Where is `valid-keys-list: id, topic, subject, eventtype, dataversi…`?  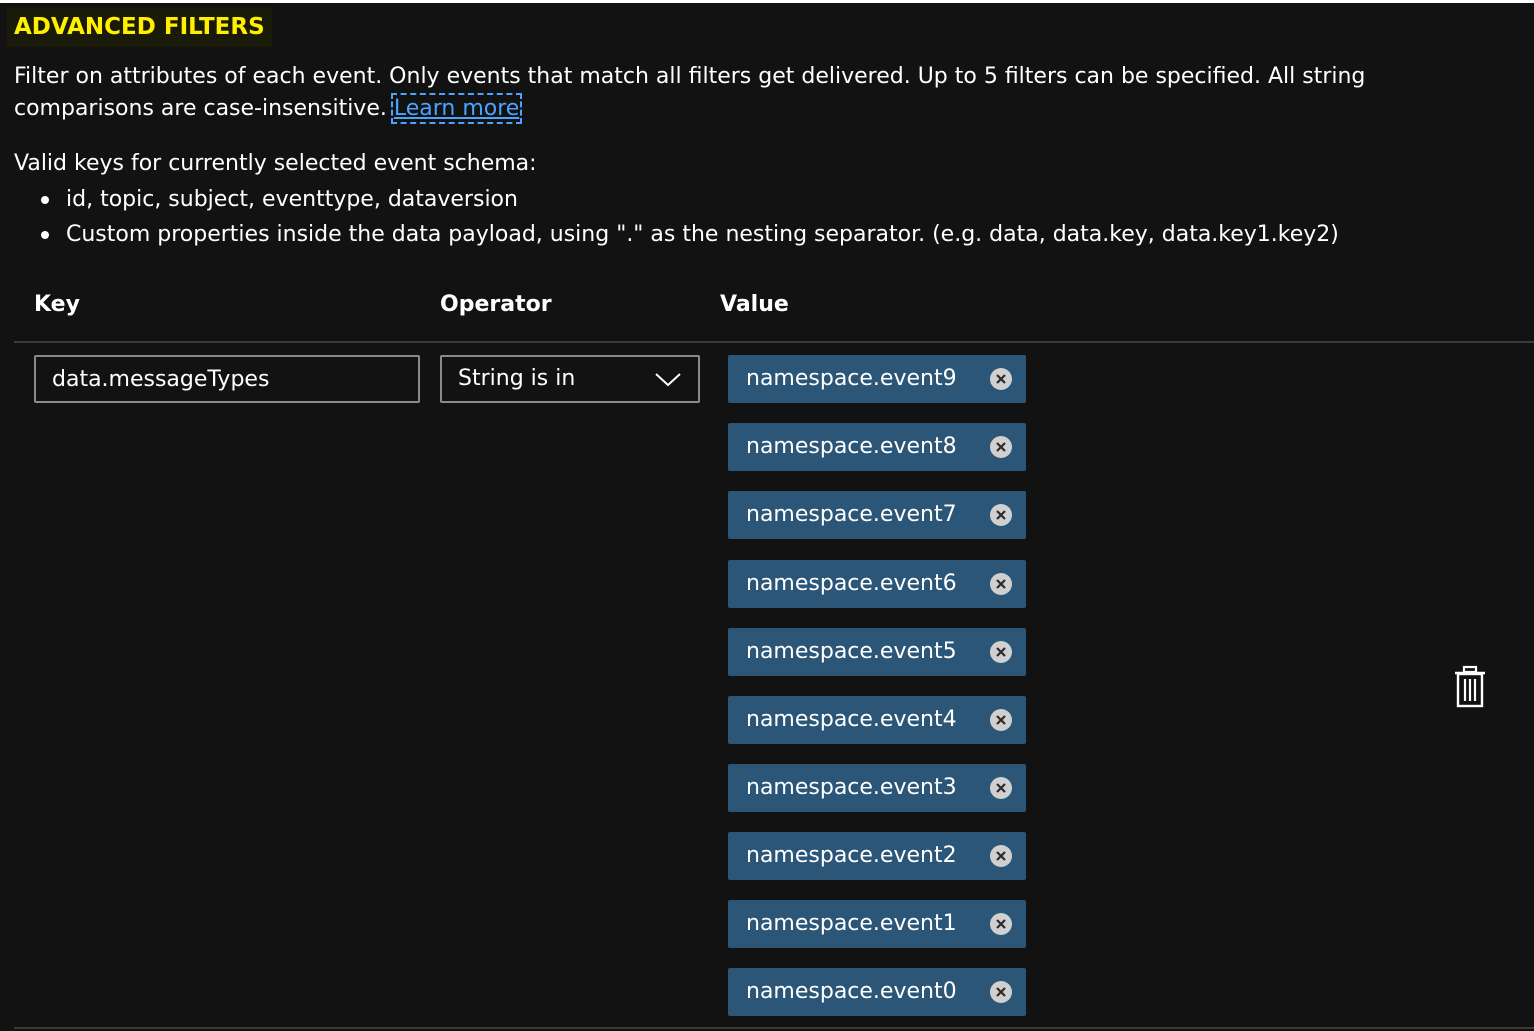
valid-keys-list: id, topic, subject, eventtype, dataversi… is located at coordinates (676, 217).